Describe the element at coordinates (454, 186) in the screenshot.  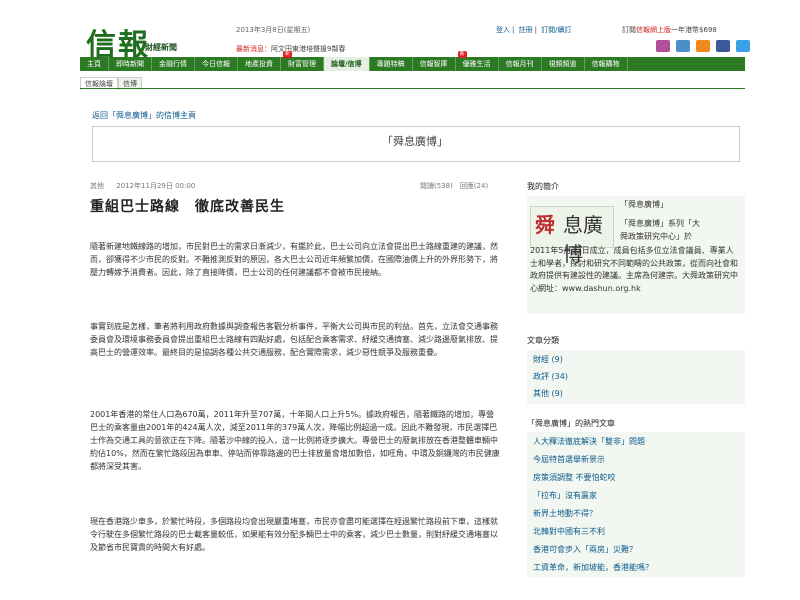
I see `article-stats: 閱讀(538) 回應(24)` at that location.